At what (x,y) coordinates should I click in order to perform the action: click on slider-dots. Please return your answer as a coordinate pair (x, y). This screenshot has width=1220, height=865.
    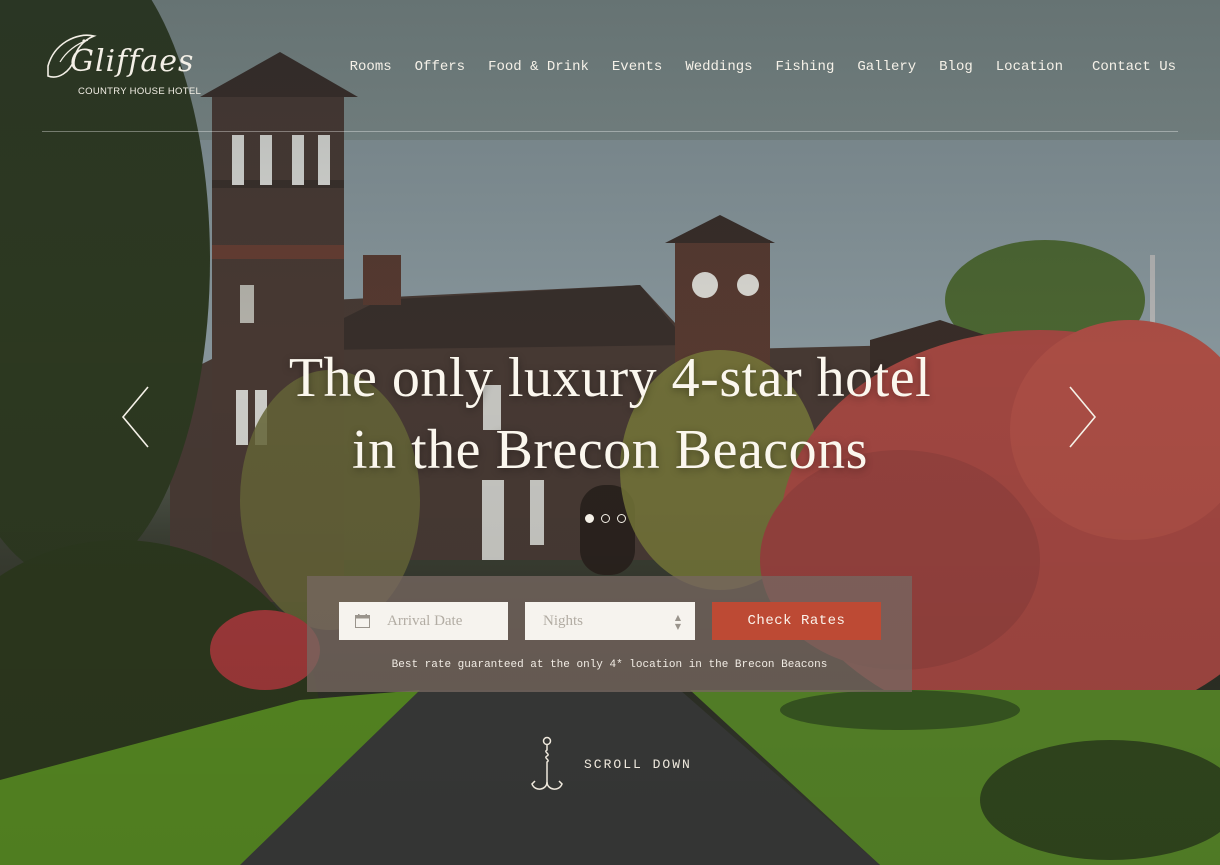
    Looking at the image, I should click on (605, 518).